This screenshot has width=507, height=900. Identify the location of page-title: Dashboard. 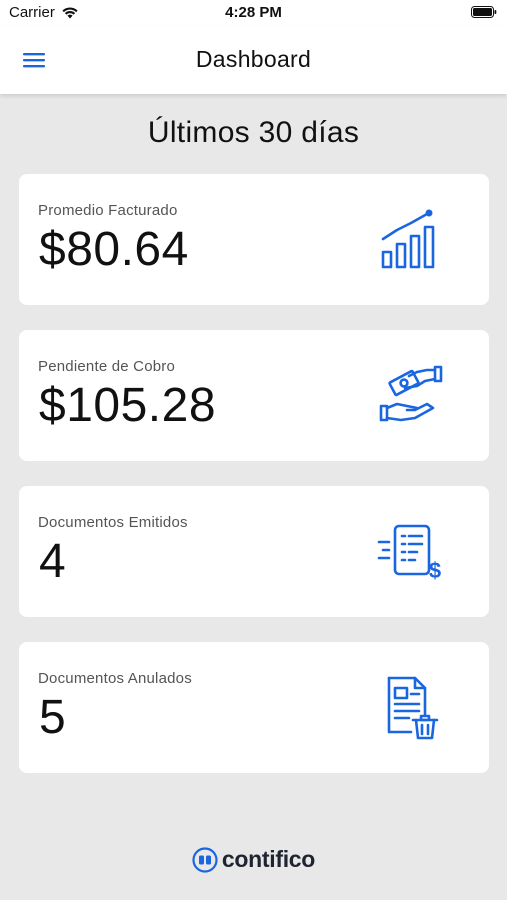
(253, 59).